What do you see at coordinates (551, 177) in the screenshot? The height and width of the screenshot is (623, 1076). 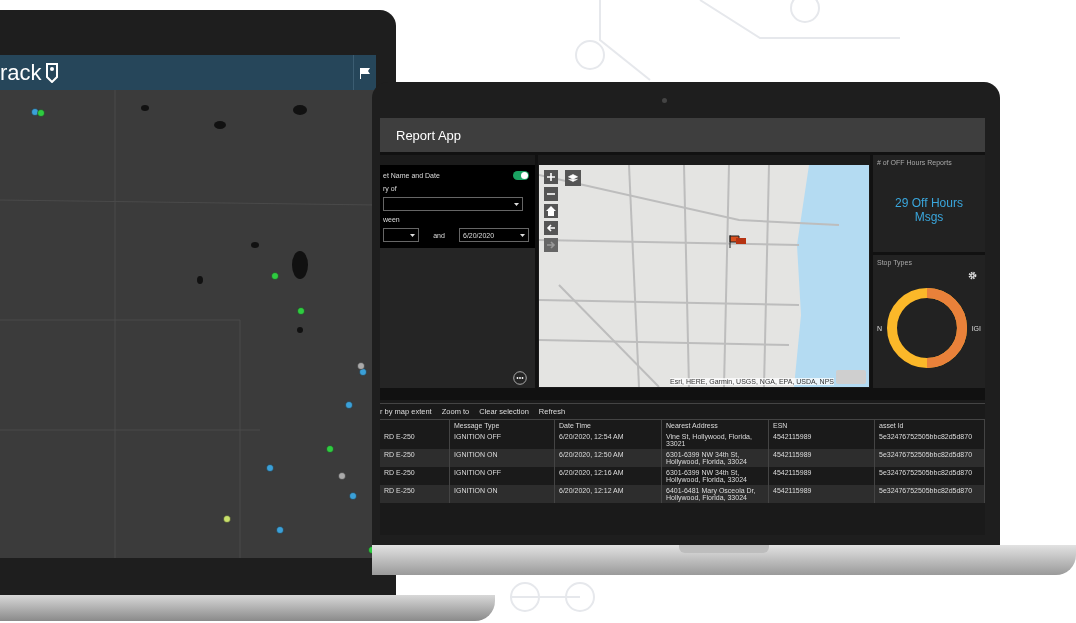 I see `zoom-in-icon` at bounding box center [551, 177].